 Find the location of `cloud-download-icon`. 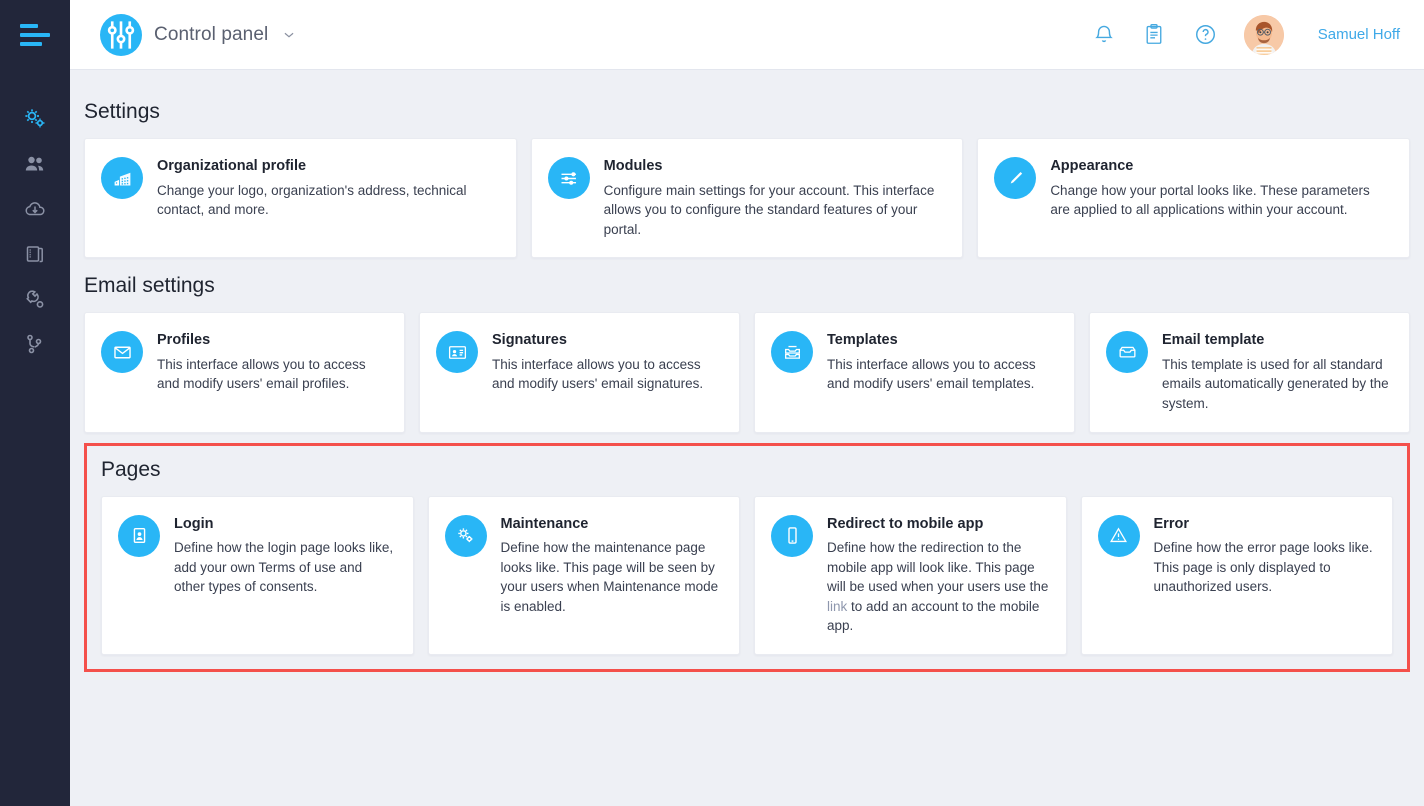

cloud-download-icon is located at coordinates (35, 209).